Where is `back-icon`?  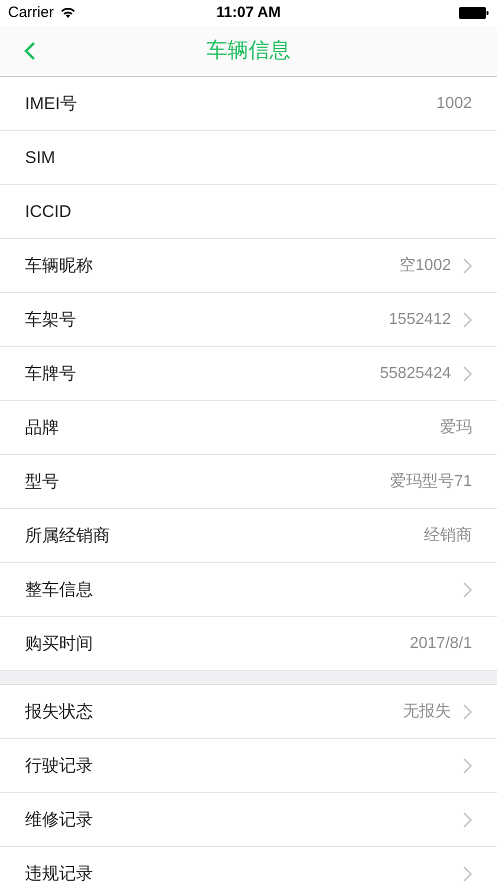 back-icon is located at coordinates (30, 51).